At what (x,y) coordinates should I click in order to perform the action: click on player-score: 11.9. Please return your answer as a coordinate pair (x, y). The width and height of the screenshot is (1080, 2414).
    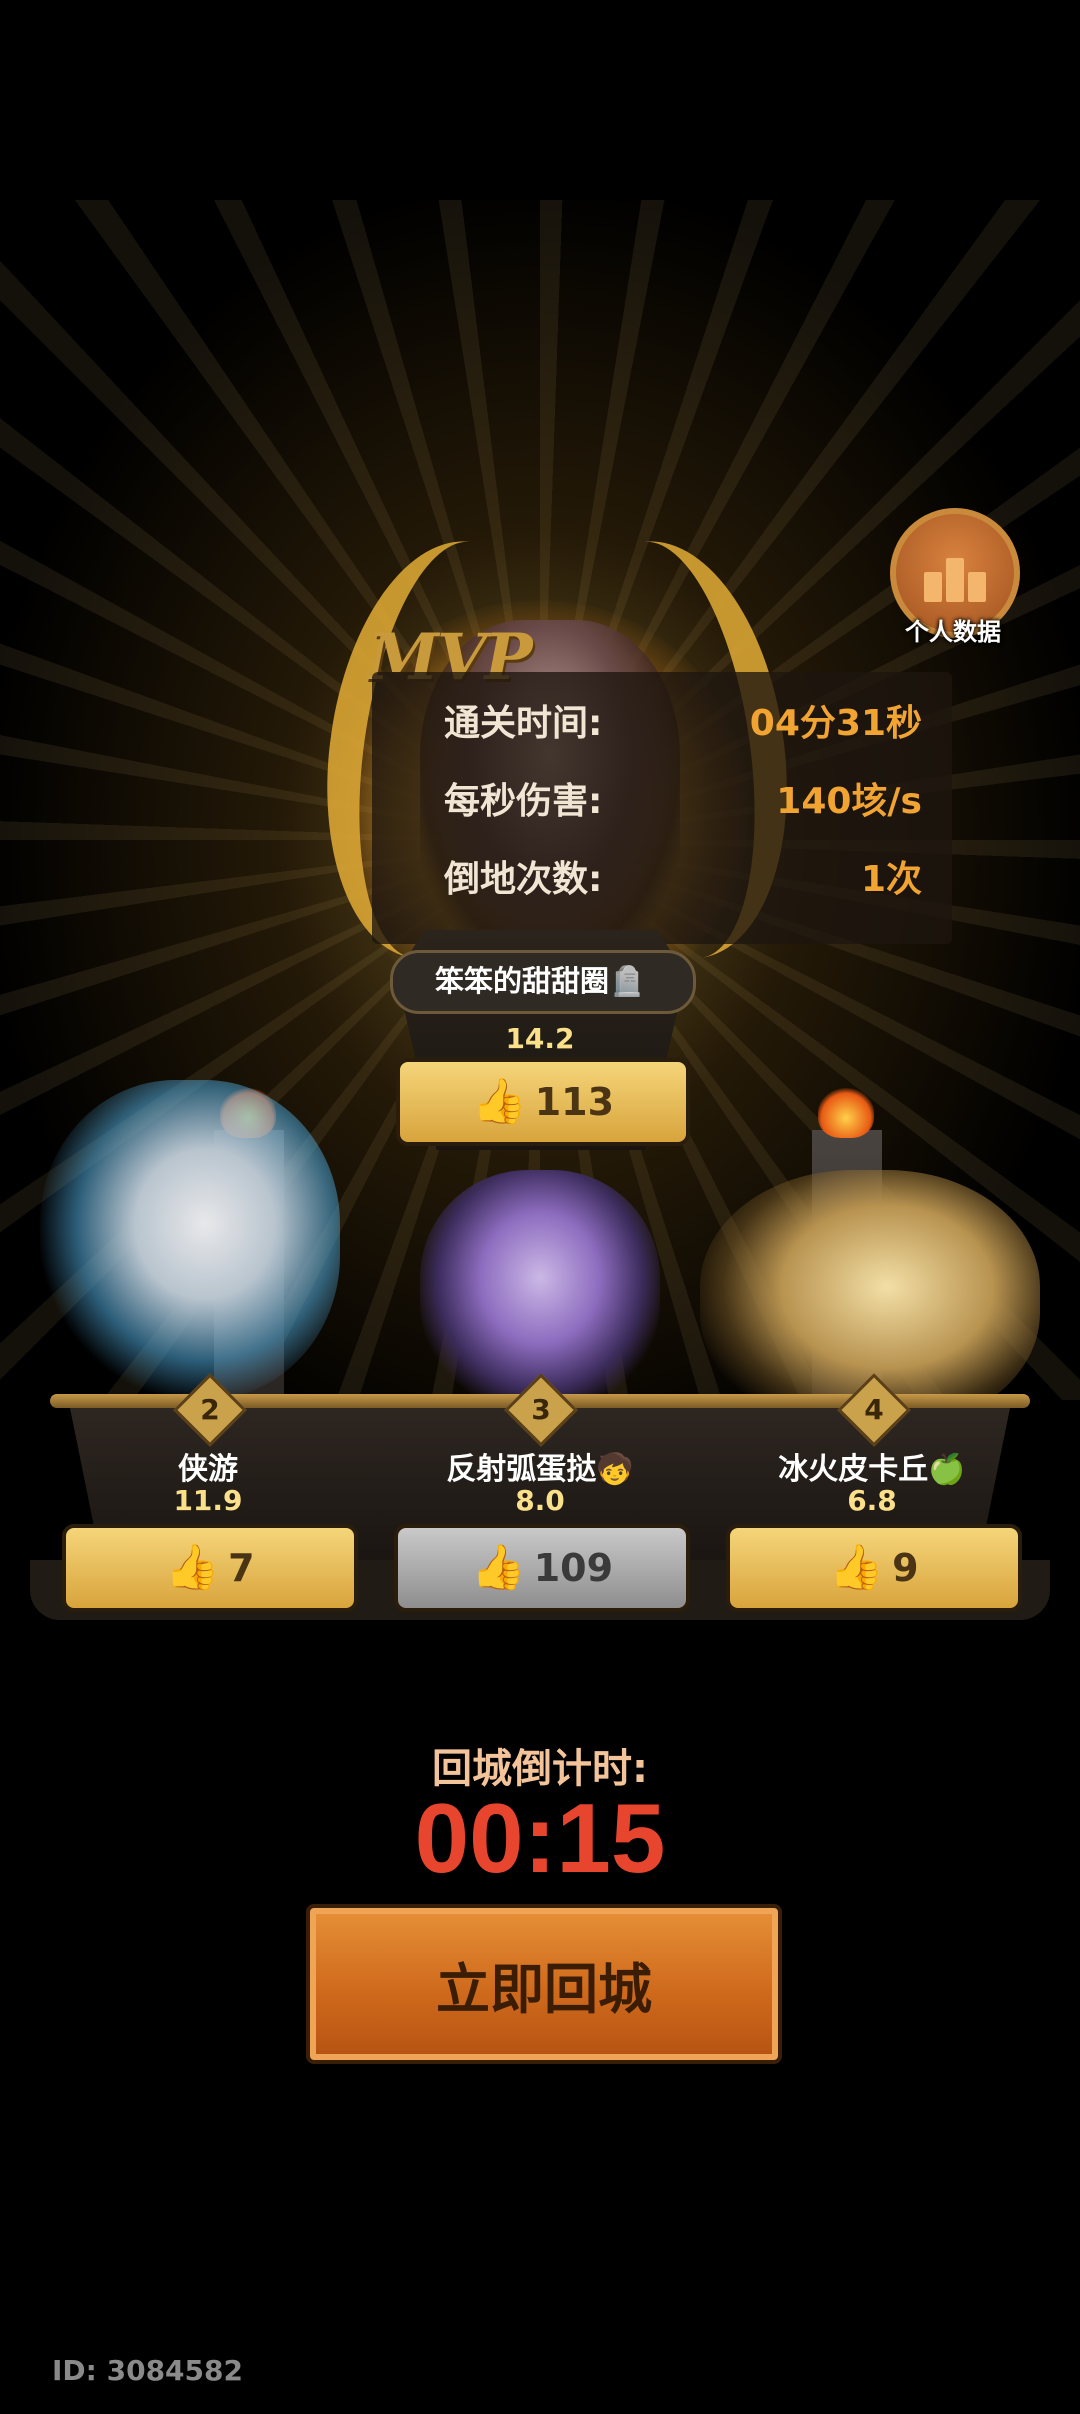
    Looking at the image, I should click on (208, 1500).